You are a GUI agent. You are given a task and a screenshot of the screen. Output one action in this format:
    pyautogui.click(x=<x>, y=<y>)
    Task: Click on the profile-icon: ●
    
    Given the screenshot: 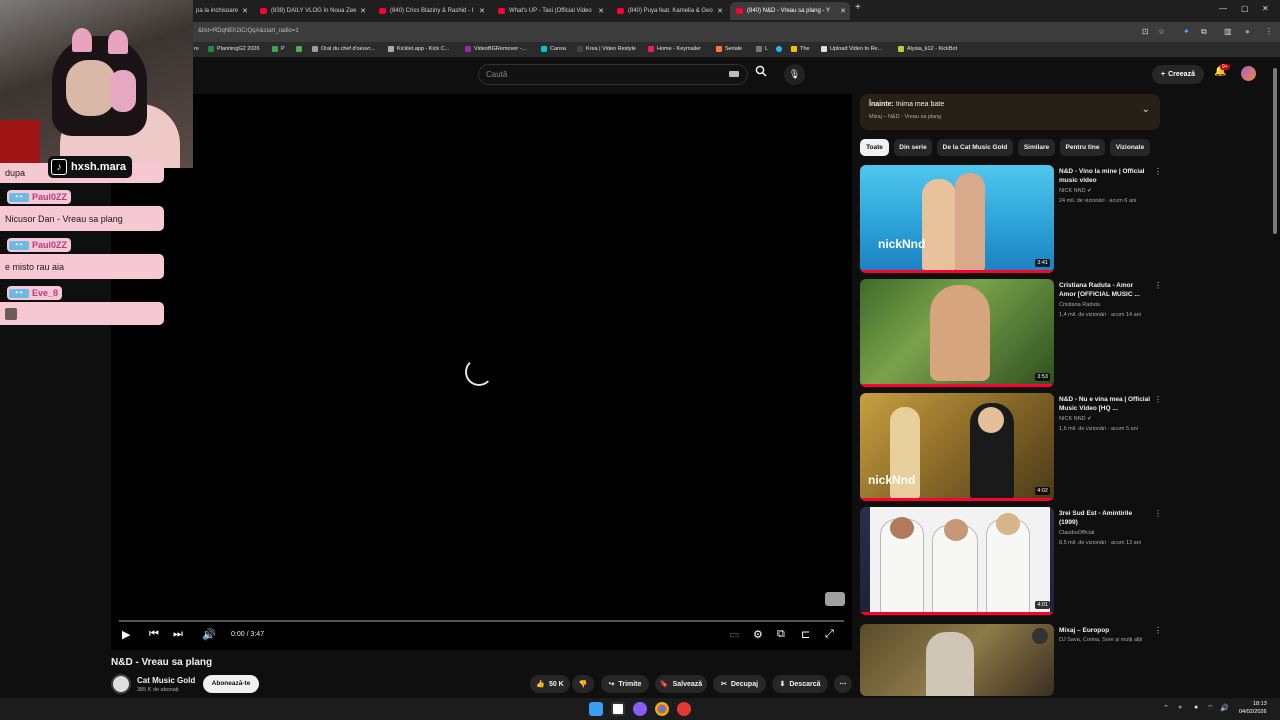 What is the action you would take?
    pyautogui.click(x=1247, y=31)
    